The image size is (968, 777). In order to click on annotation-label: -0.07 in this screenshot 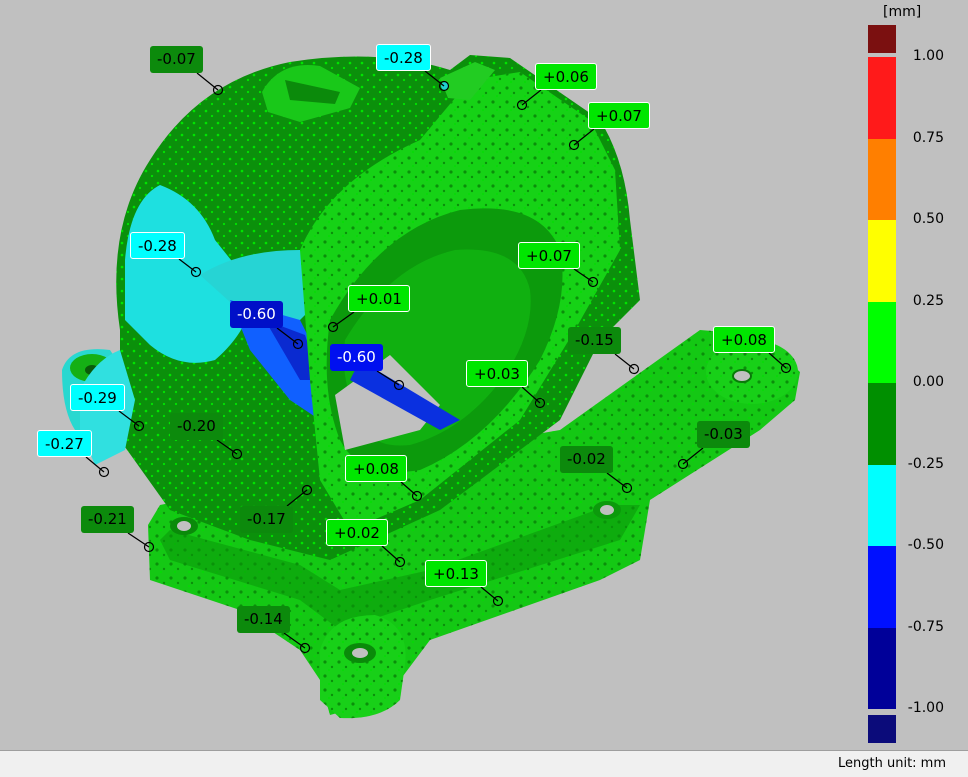, I will do `click(176, 59)`.